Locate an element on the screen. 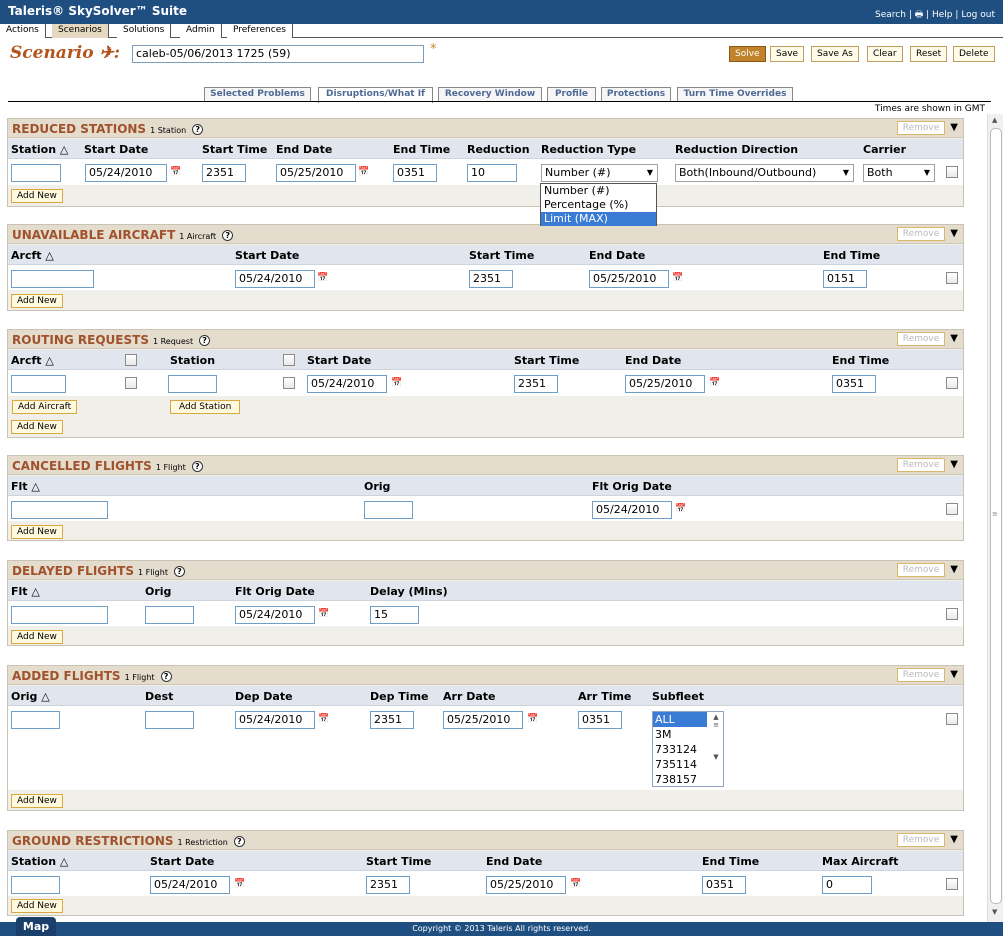  map-button: Map is located at coordinates (36, 926).